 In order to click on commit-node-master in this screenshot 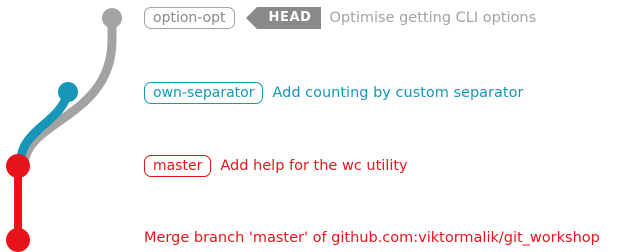, I will do `click(18, 166)`.